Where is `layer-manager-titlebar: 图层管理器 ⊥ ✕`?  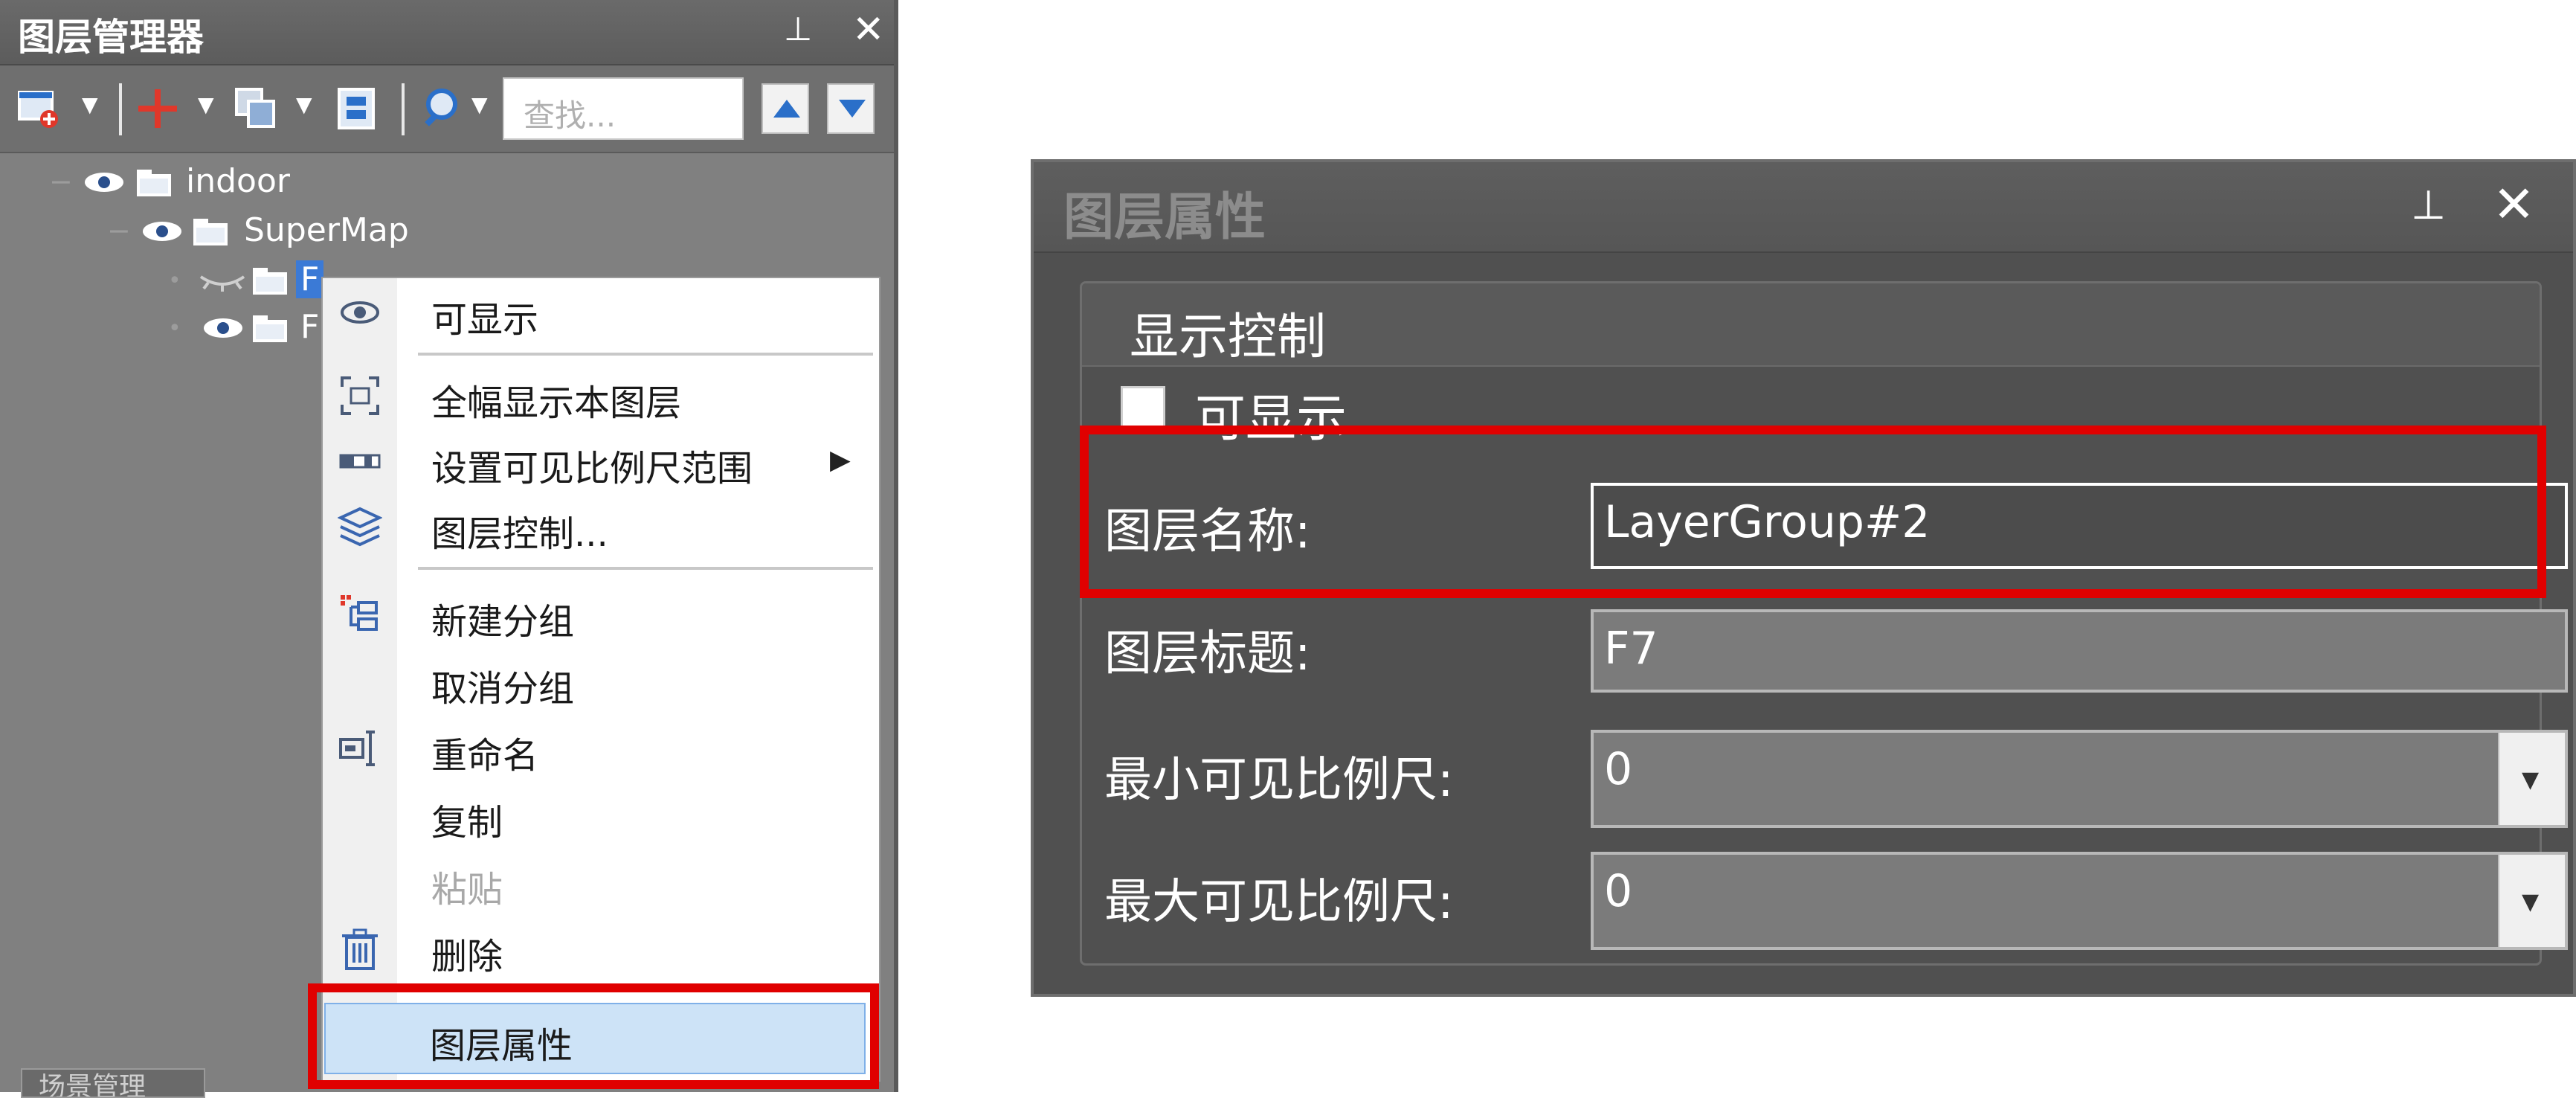 layer-manager-titlebar: 图层管理器 ⊥ ✕ is located at coordinates (447, 32).